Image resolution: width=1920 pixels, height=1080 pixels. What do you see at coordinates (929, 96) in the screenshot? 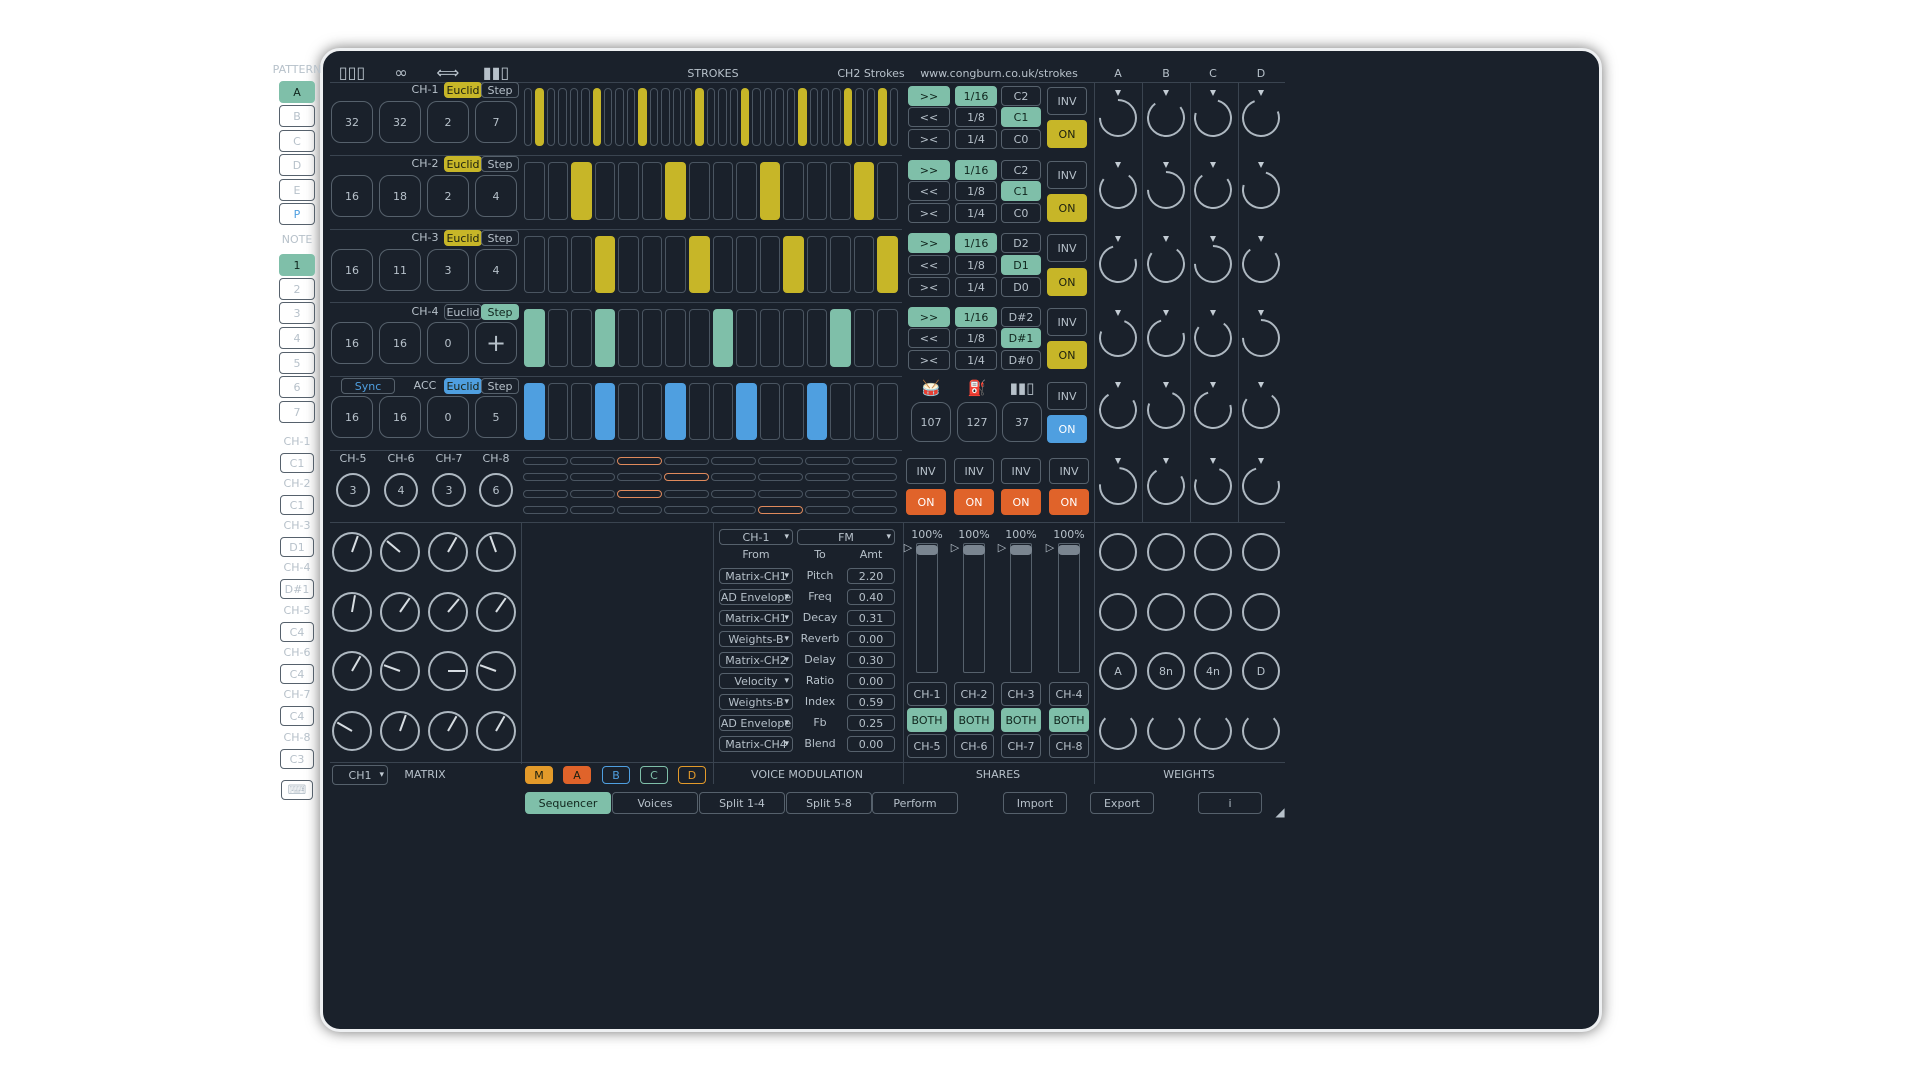
I see `direction-0-0: >>` at bounding box center [929, 96].